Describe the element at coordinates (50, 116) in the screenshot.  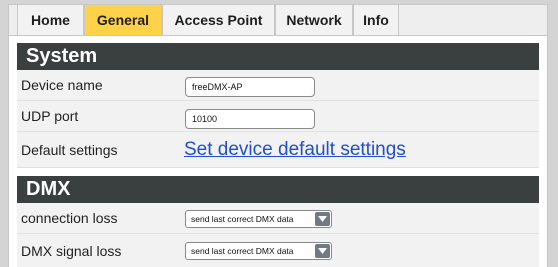
I see `udp-port-label: UDP port` at that location.